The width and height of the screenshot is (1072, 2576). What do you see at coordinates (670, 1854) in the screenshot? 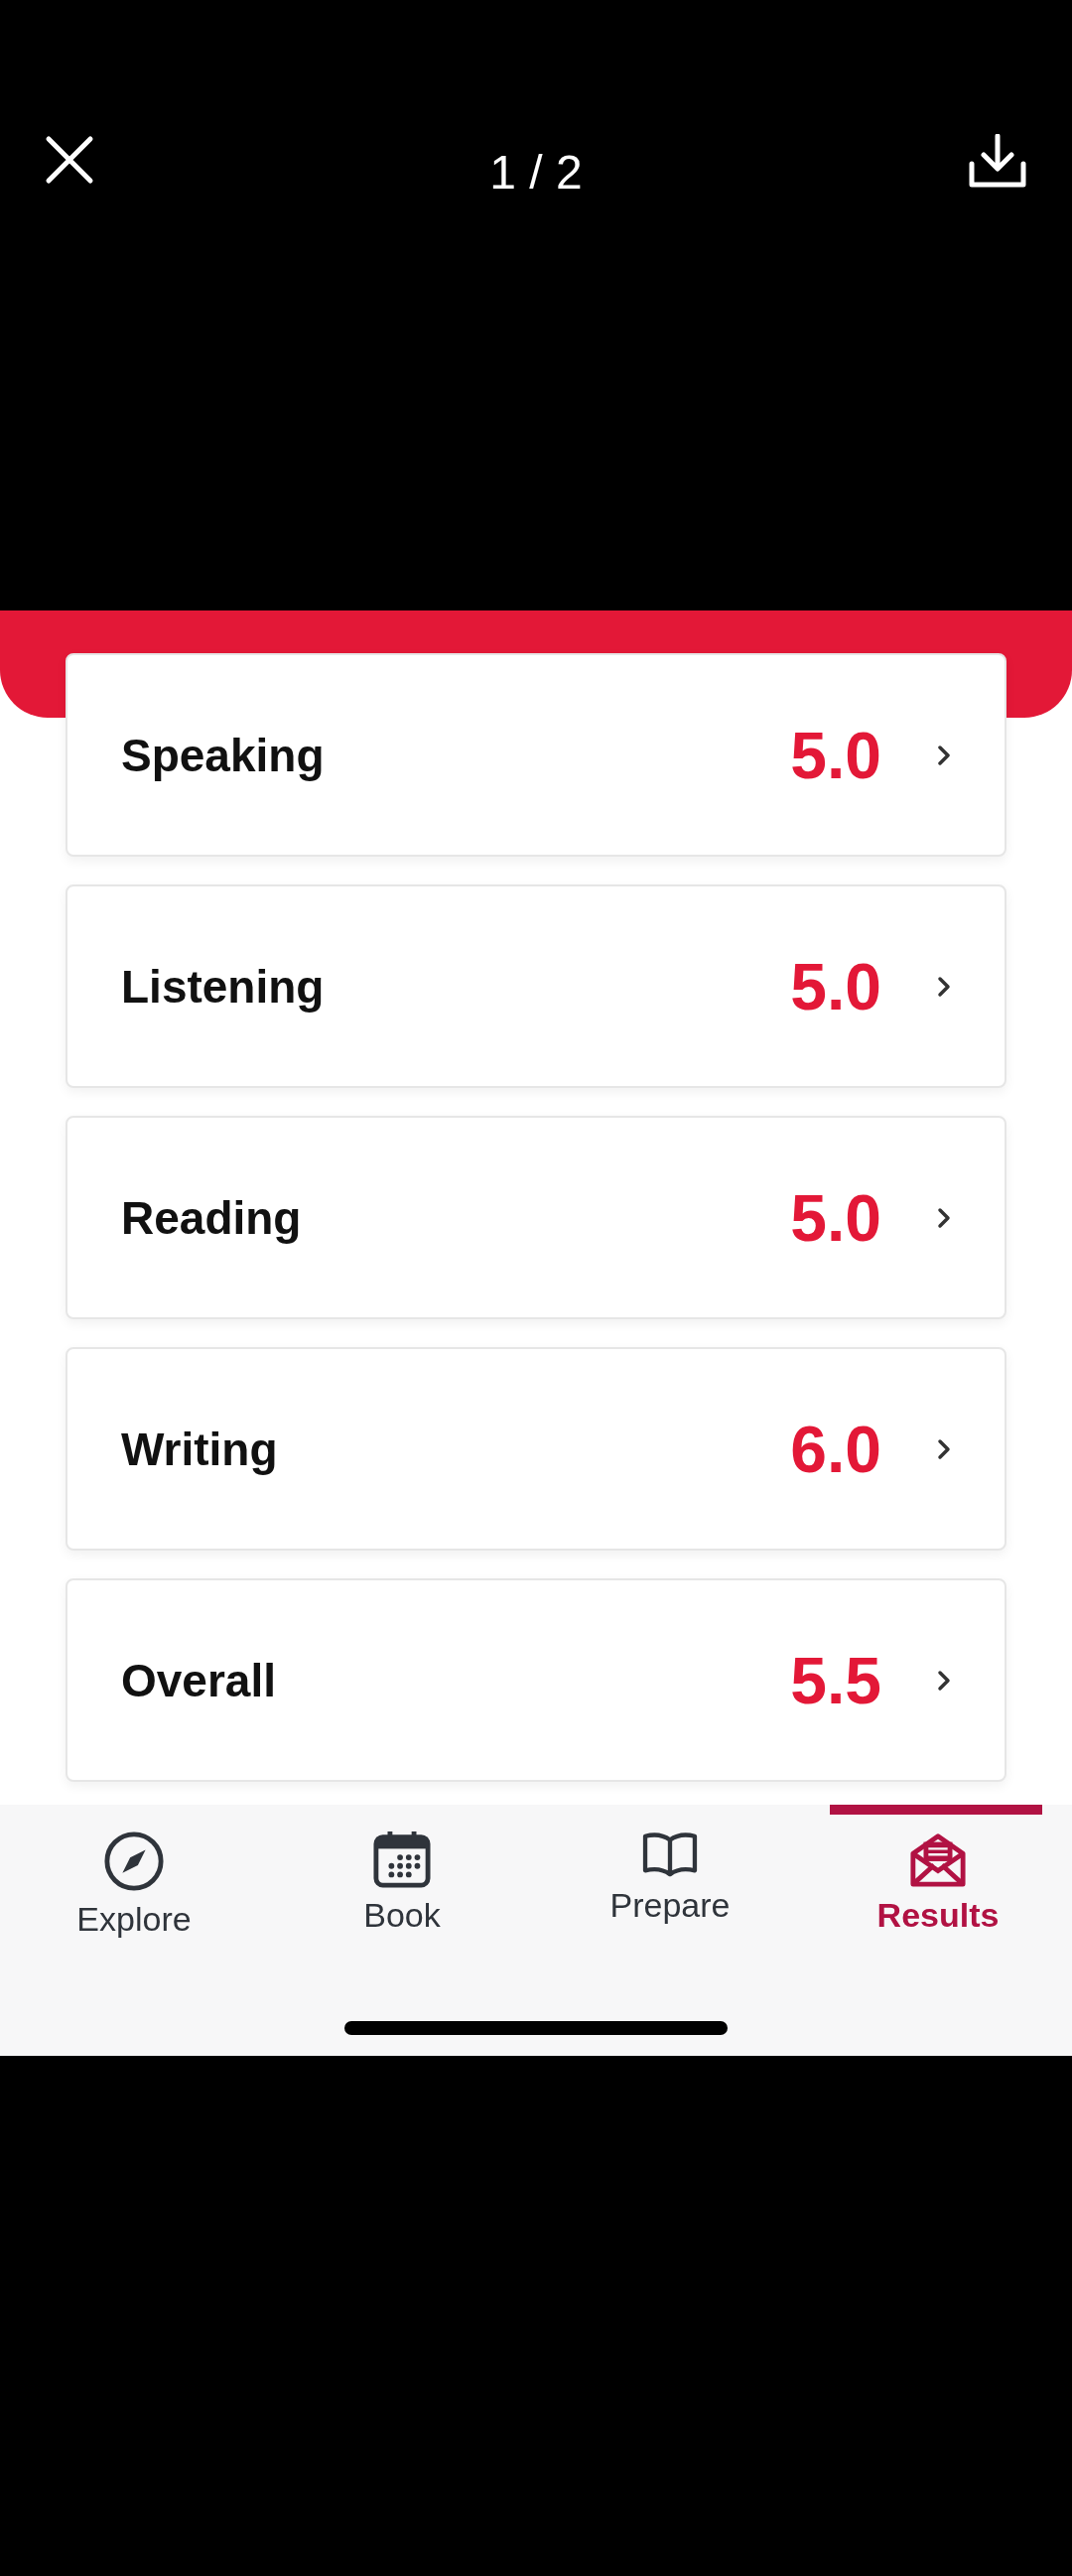
I see `book-icon` at bounding box center [670, 1854].